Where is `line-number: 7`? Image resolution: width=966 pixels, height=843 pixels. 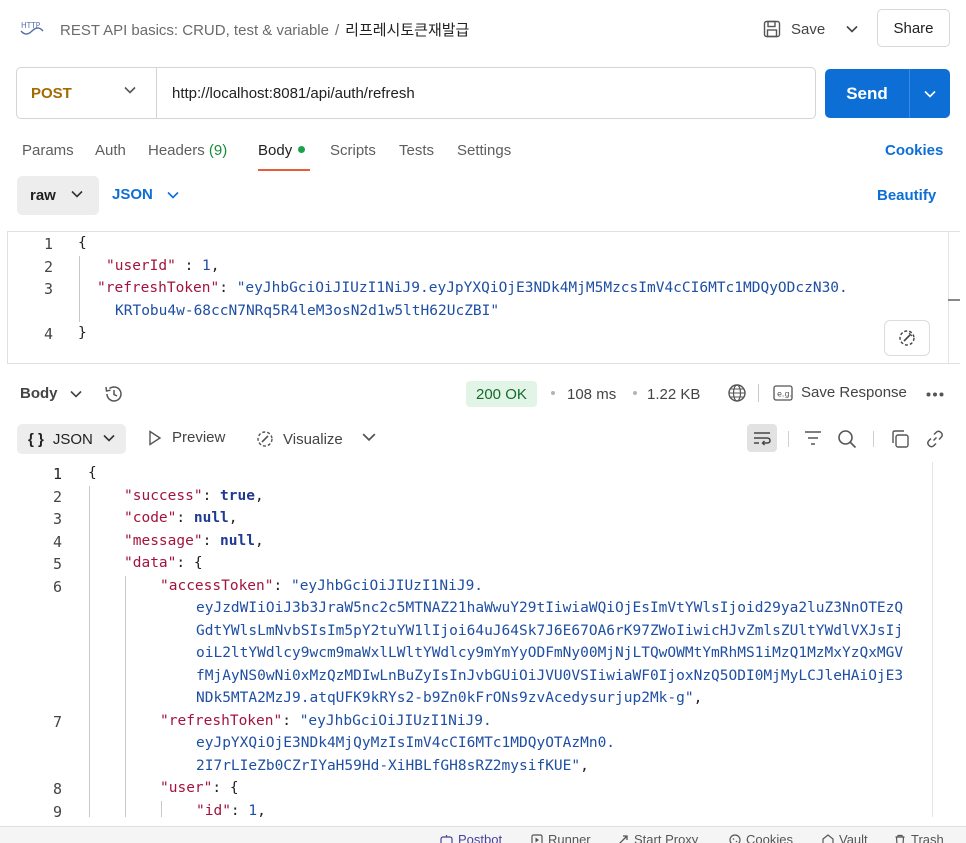 line-number: 7 is located at coordinates (57, 722).